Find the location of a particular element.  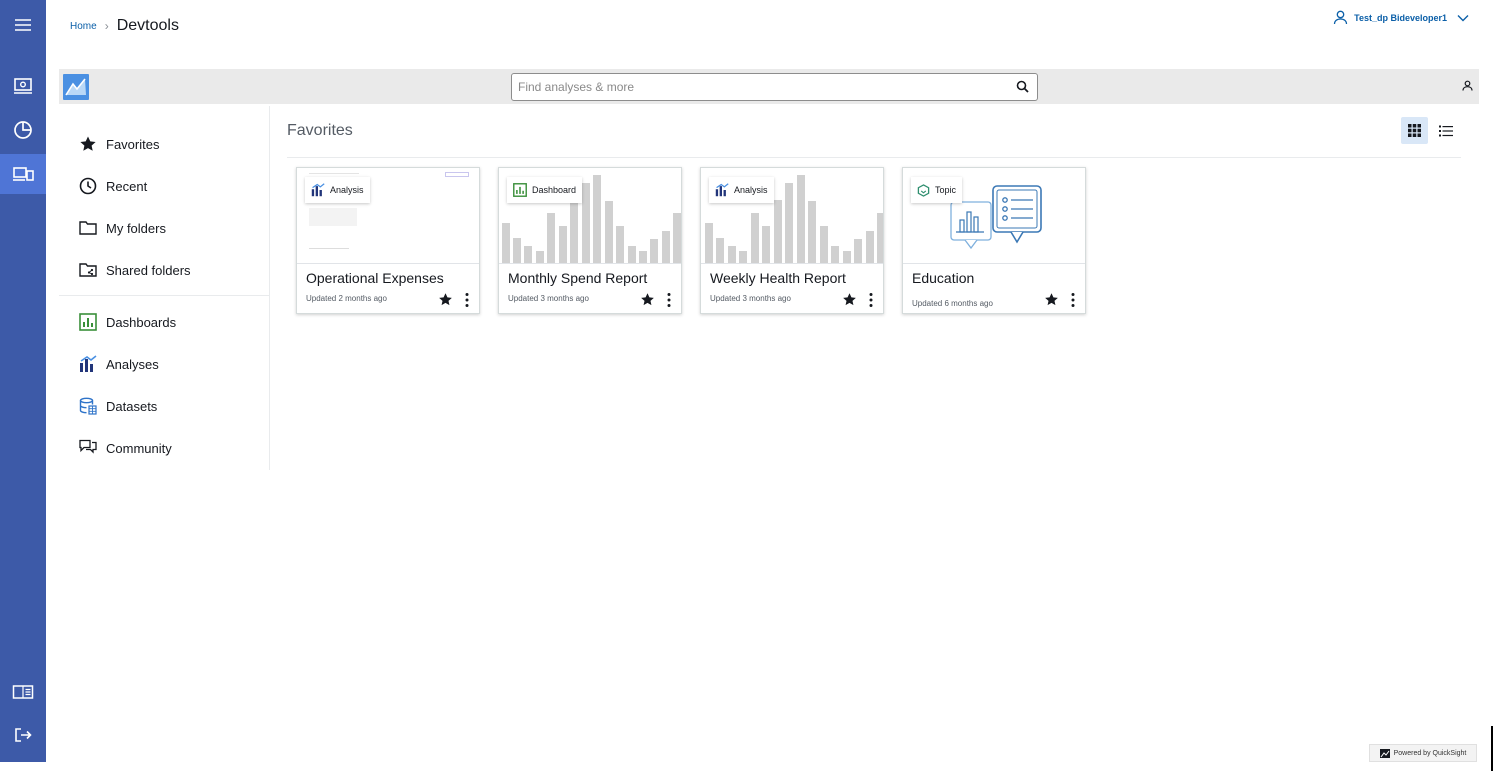

card-type-badge: Dashboard is located at coordinates (545, 190).